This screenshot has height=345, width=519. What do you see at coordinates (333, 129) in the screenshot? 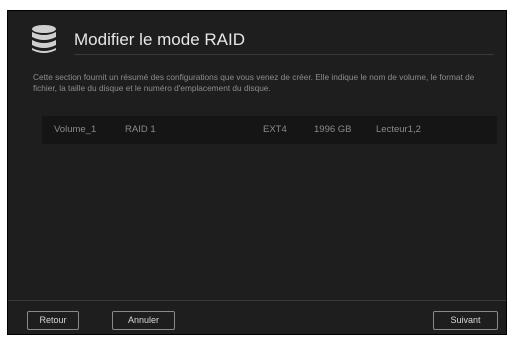
I see `disk-size-cell: 1996 GB` at bounding box center [333, 129].